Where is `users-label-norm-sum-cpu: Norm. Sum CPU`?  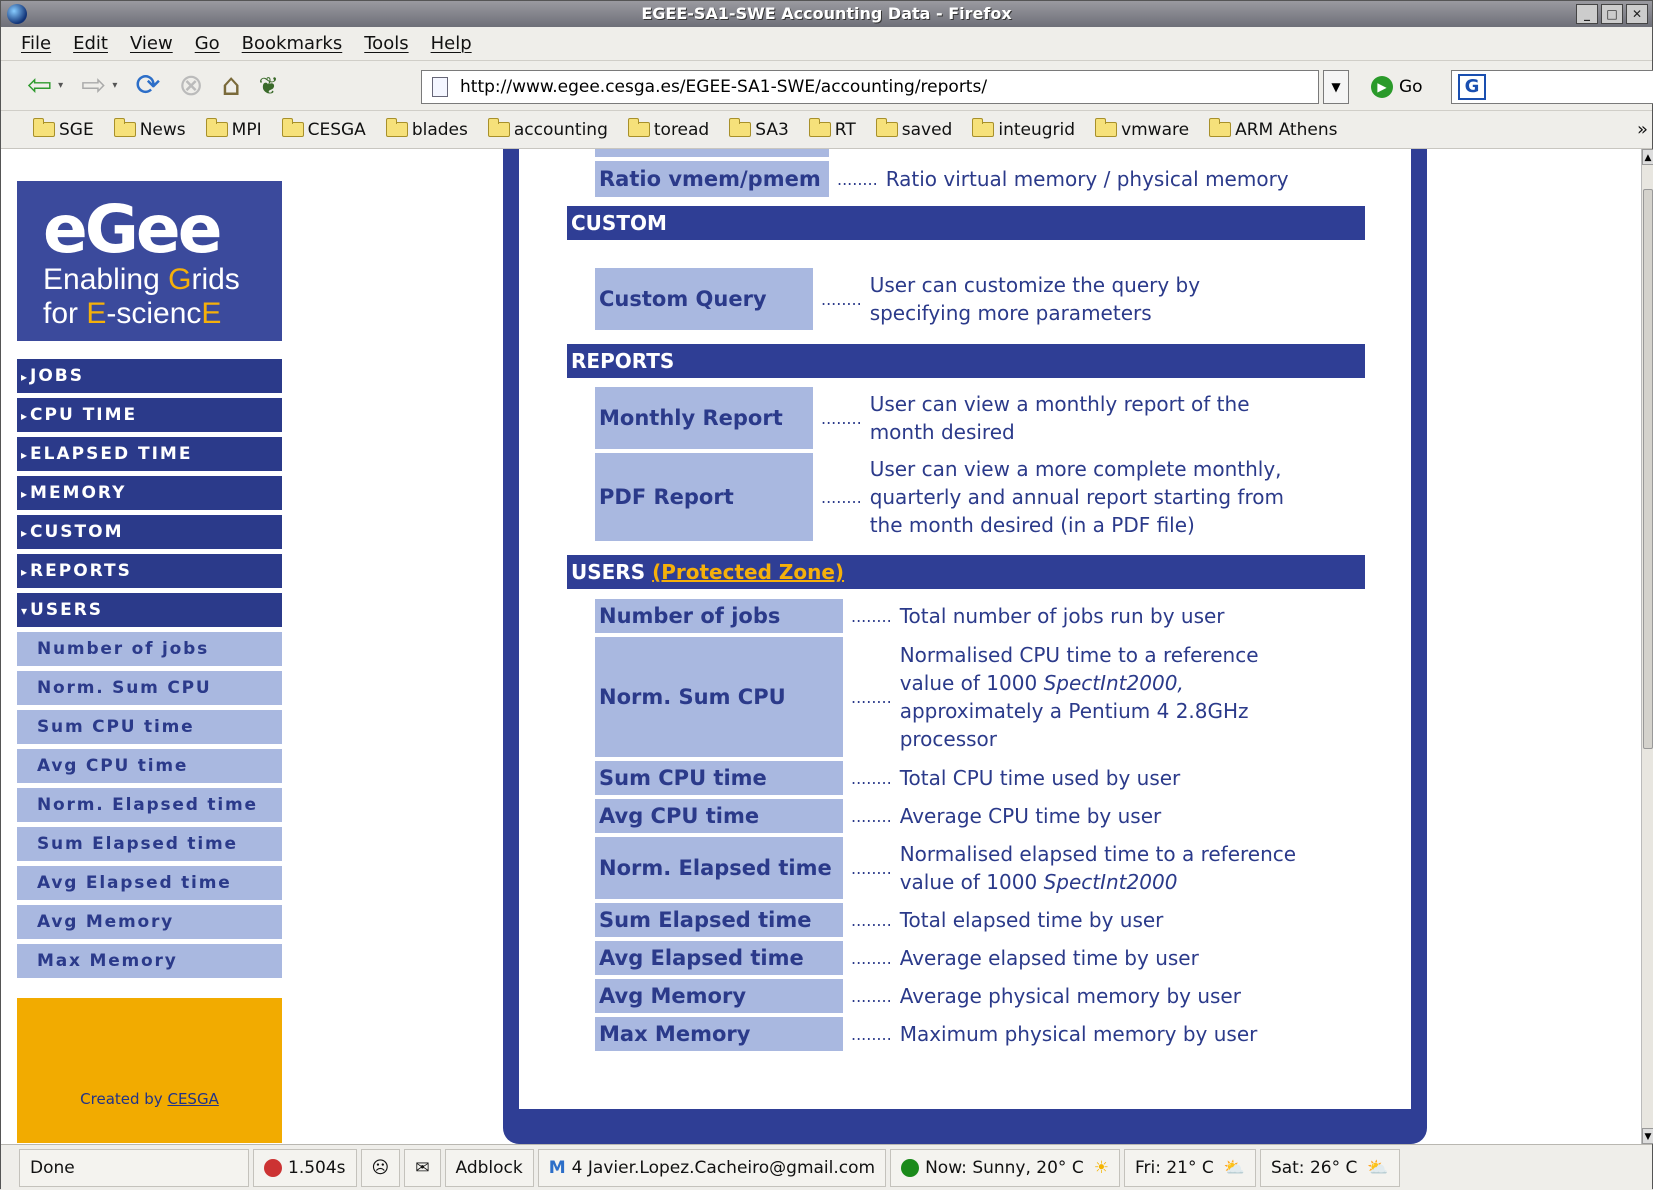 users-label-norm-sum-cpu: Norm. Sum CPU is located at coordinates (719, 697).